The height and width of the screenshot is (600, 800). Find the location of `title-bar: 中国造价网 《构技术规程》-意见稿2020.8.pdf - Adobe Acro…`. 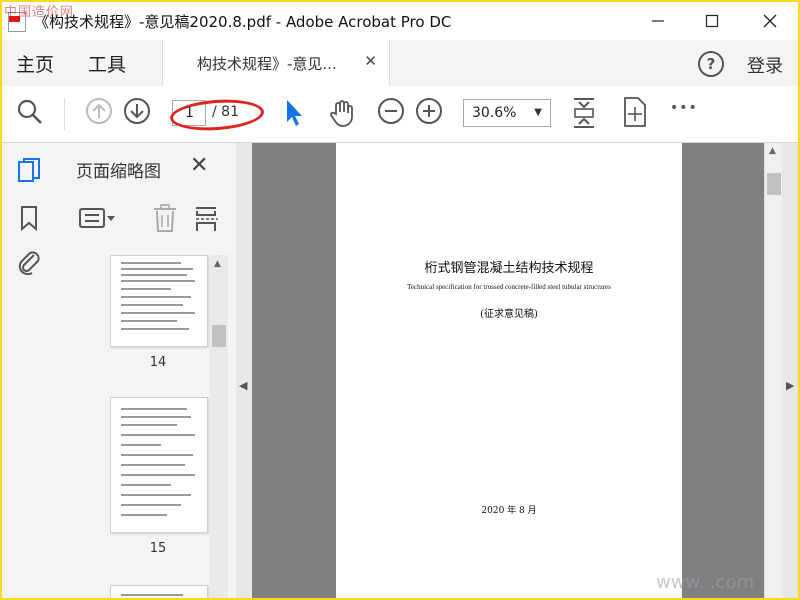

title-bar: 中国造价网 《构技术规程》-意见稿2020.8.pdf - Adobe Acro… is located at coordinates (400, 21).